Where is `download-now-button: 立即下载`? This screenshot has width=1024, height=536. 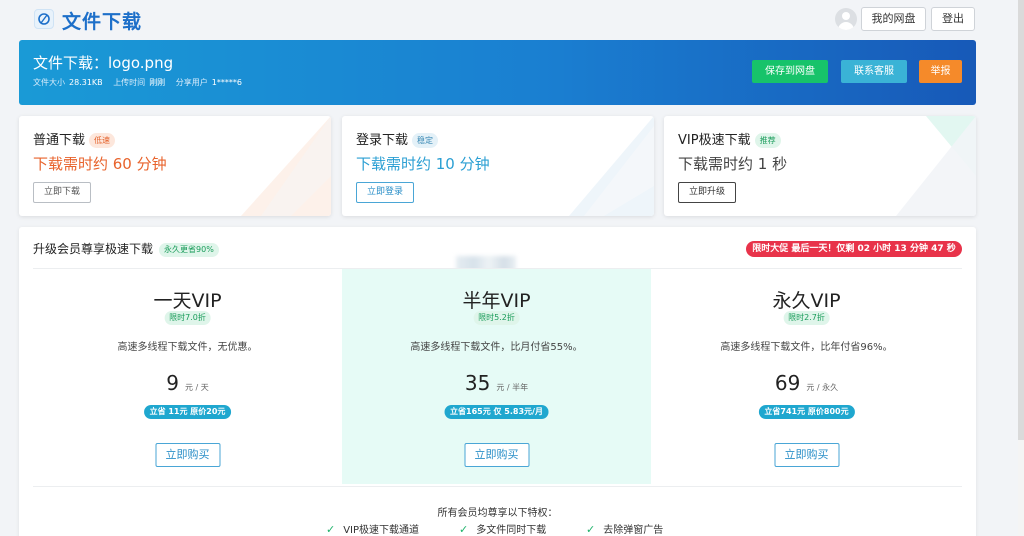
download-now-button: 立即下载 is located at coordinates (62, 192).